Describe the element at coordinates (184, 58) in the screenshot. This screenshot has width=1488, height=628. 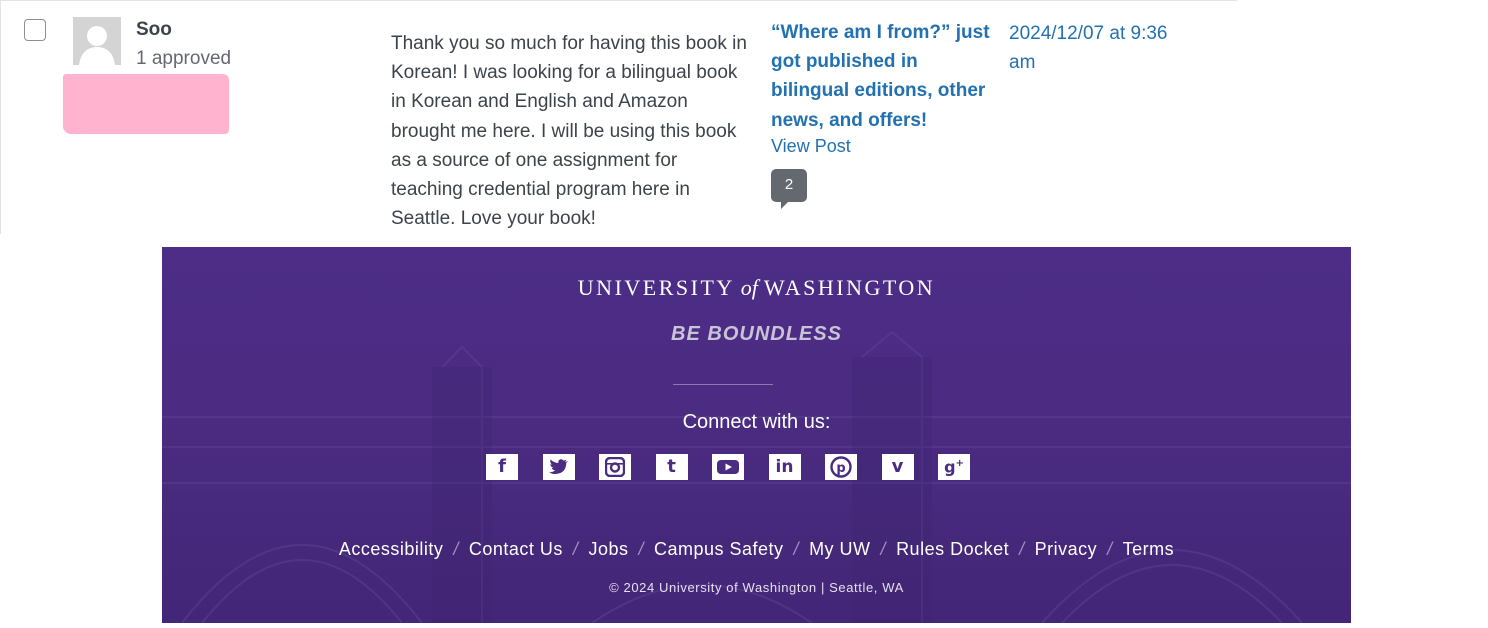
I see `author-approved-count: 1 approved` at that location.